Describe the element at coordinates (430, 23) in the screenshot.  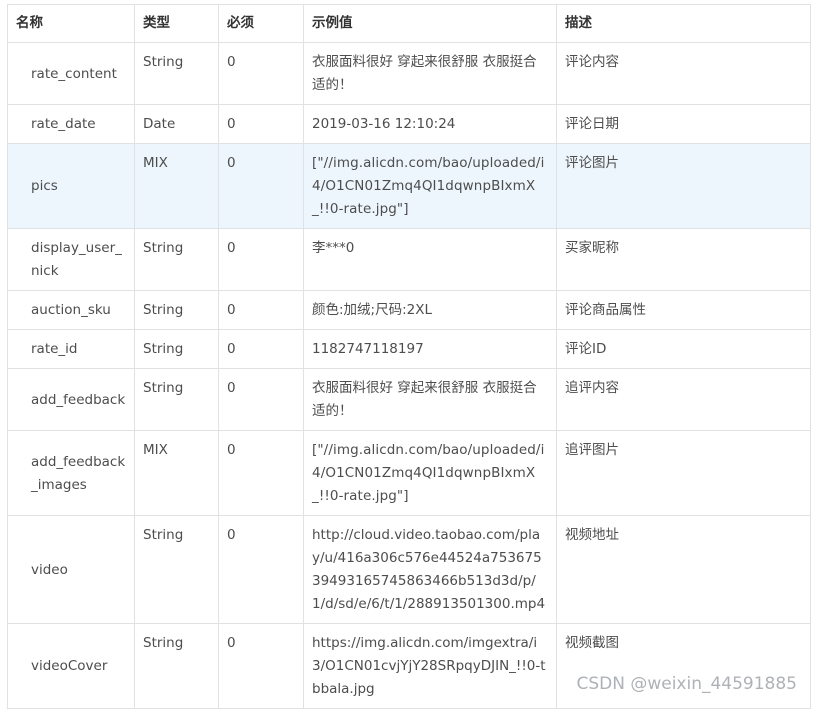
I see `header-example: 示例值` at that location.